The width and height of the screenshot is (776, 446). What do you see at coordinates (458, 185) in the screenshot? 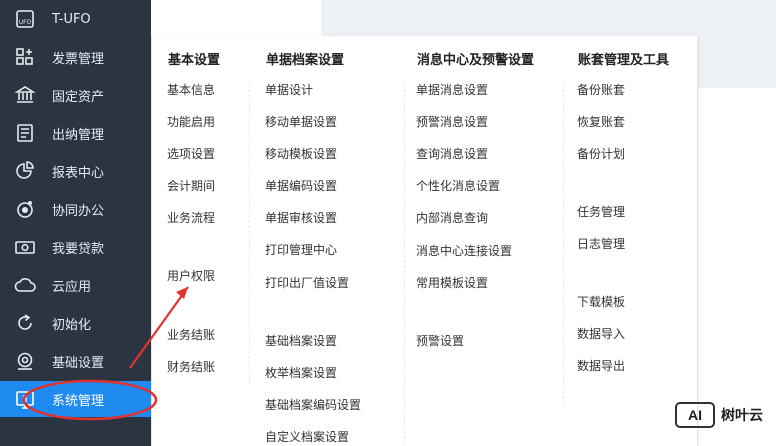
I see `menu-item-personal-message: 个性化消息设置` at bounding box center [458, 185].